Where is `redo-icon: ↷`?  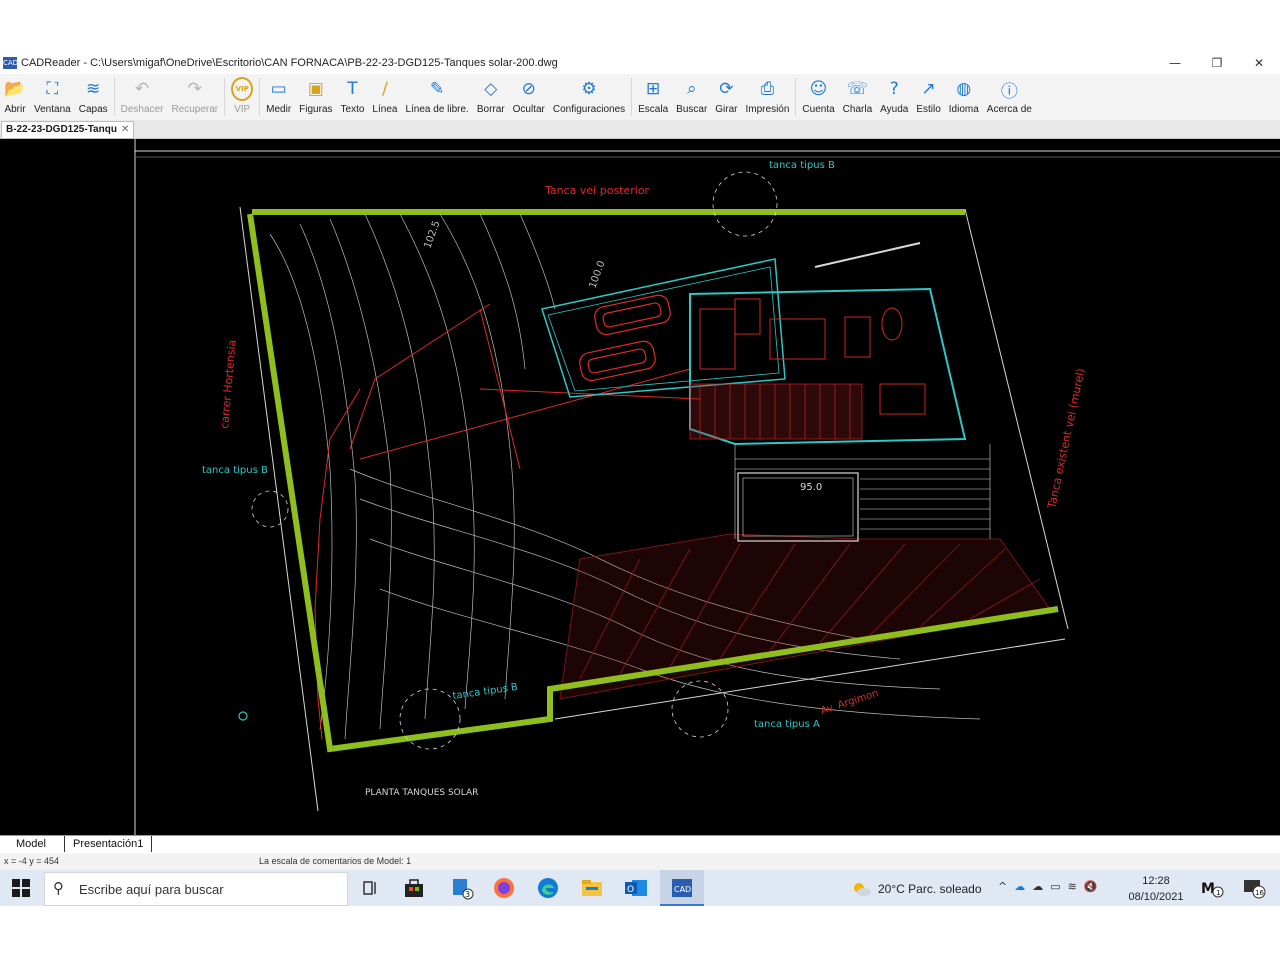
redo-icon: ↷ is located at coordinates (194, 89).